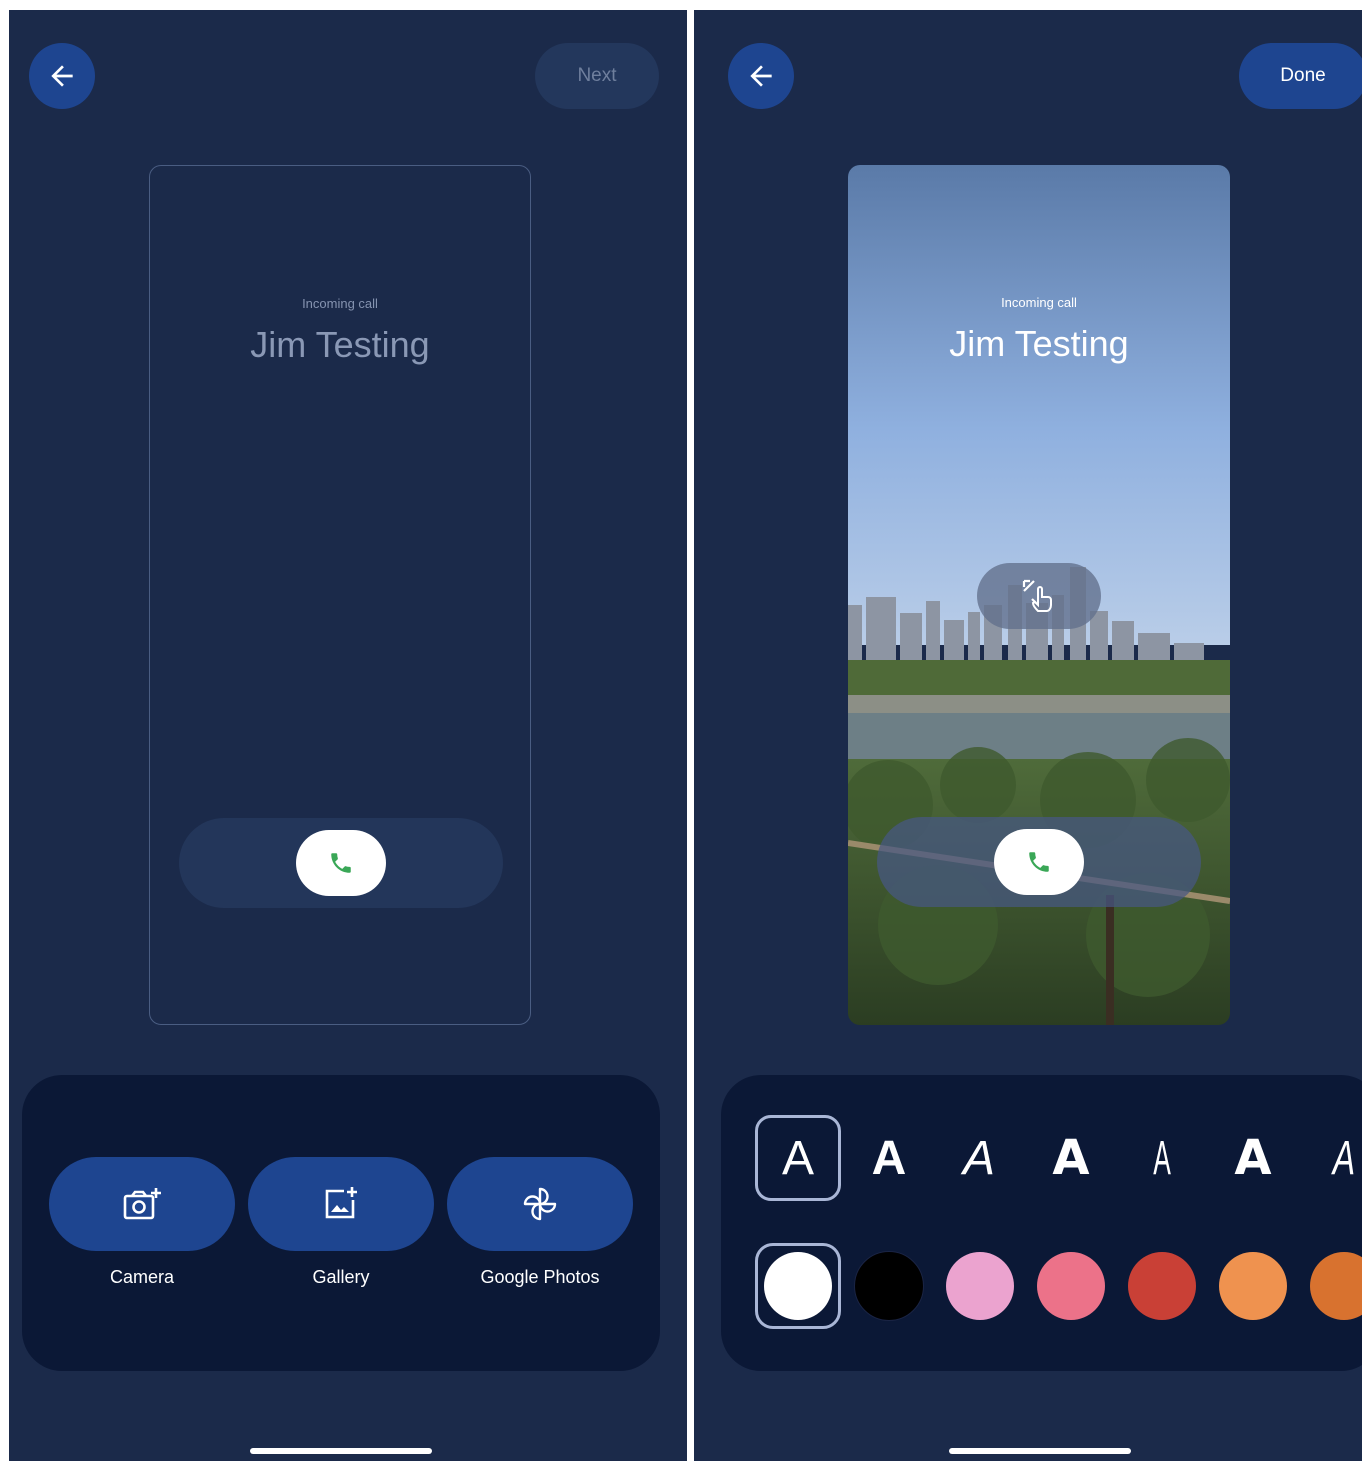  I want to click on font-option-condensed-thin: A, so click(1161, 1158).